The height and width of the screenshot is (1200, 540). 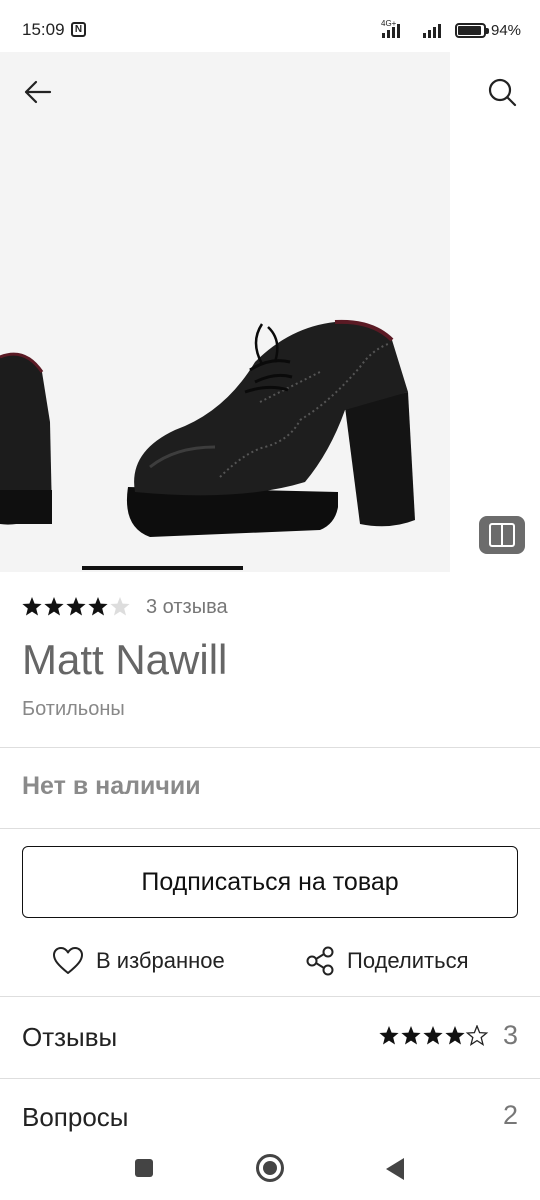 I want to click on status-bar: 15:09 N 4G+ 94%, so click(x=270, y=26).